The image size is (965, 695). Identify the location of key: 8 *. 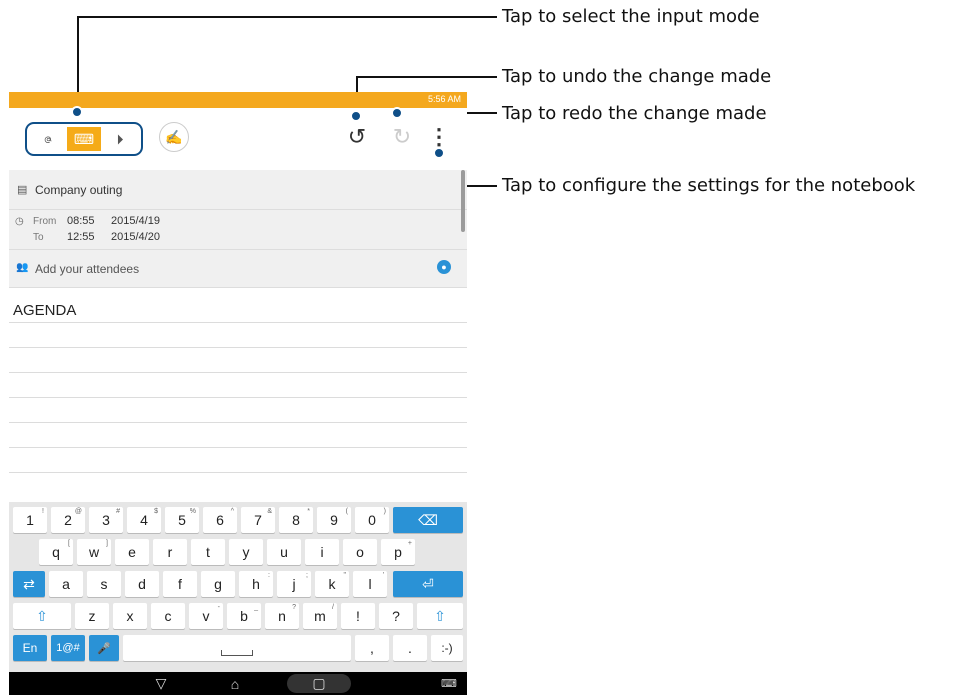
(296, 520).